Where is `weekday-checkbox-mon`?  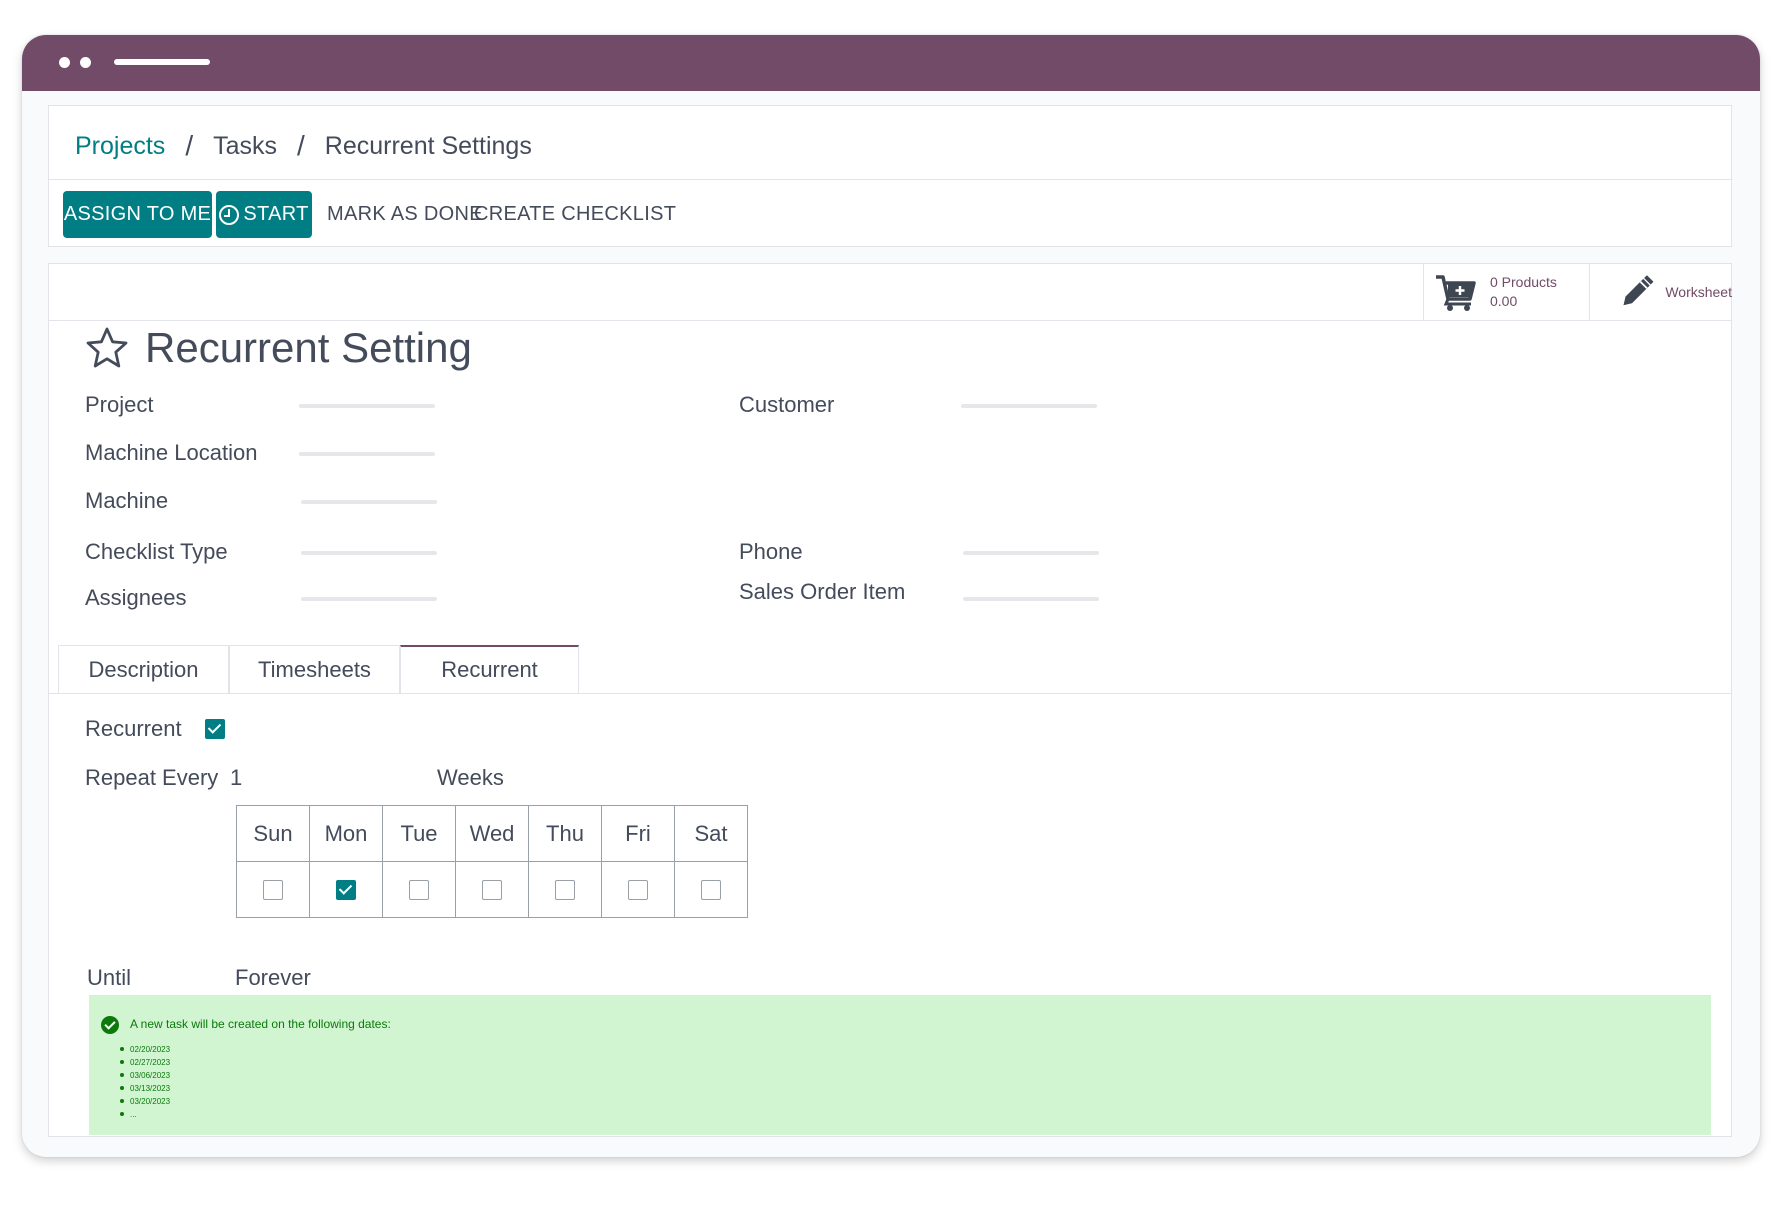
weekday-checkbox-mon is located at coordinates (346, 889).